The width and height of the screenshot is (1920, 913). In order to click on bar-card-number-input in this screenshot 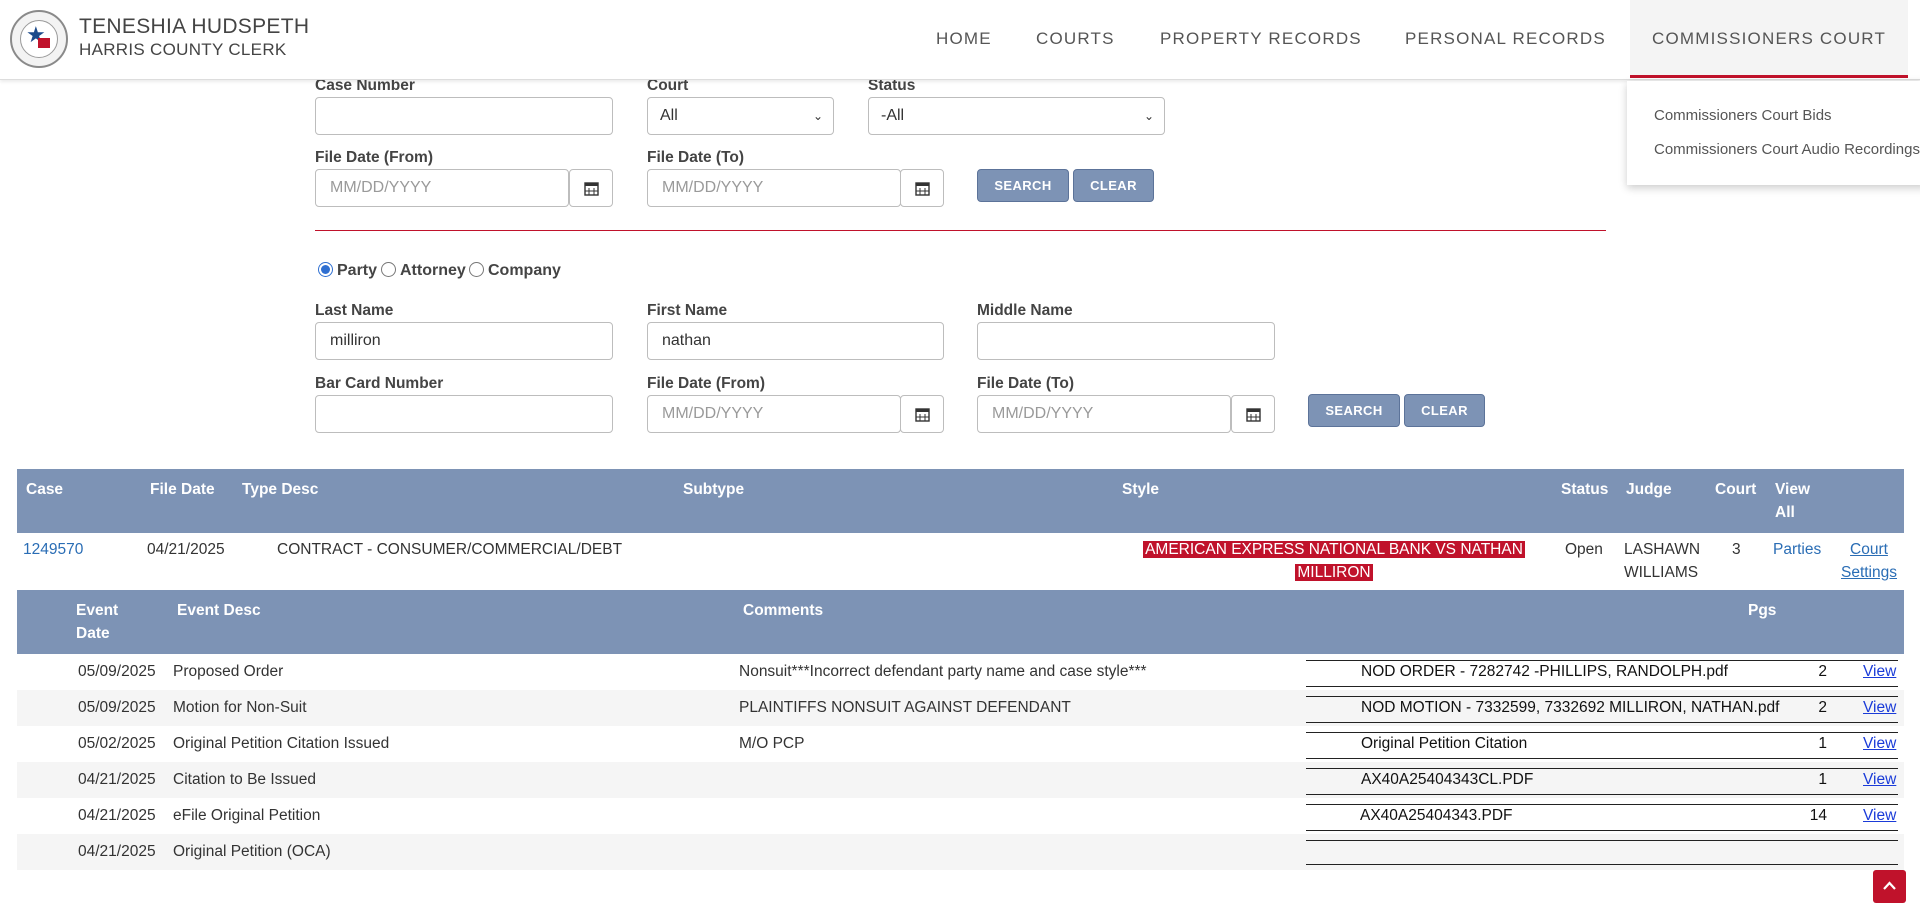, I will do `click(464, 414)`.